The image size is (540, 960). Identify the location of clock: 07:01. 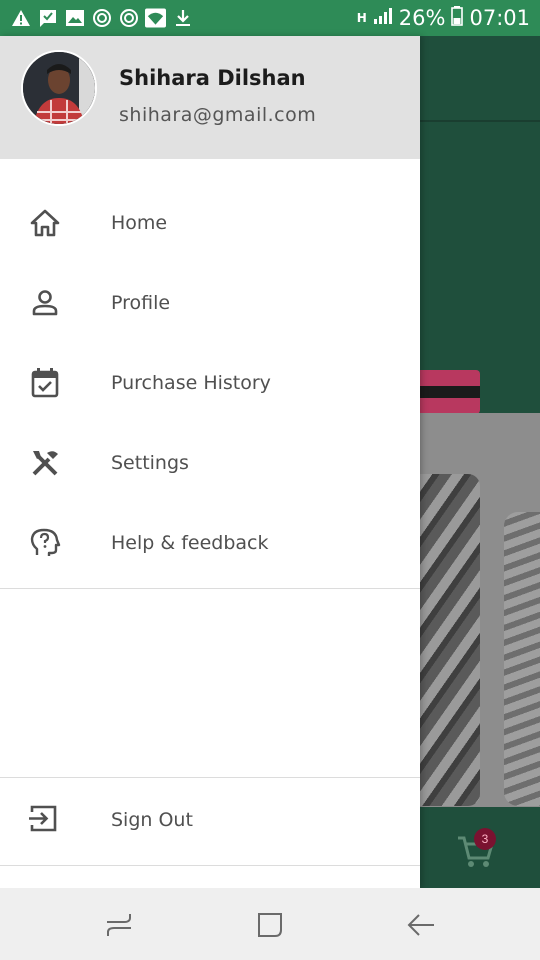
(499, 18).